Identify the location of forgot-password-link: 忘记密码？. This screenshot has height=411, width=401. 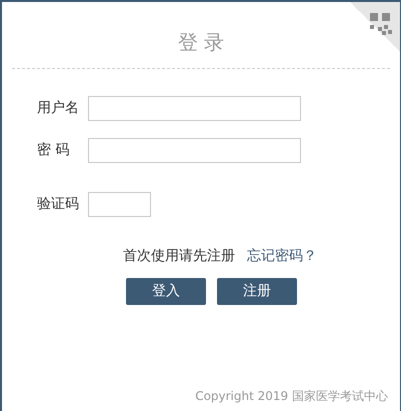
(282, 256).